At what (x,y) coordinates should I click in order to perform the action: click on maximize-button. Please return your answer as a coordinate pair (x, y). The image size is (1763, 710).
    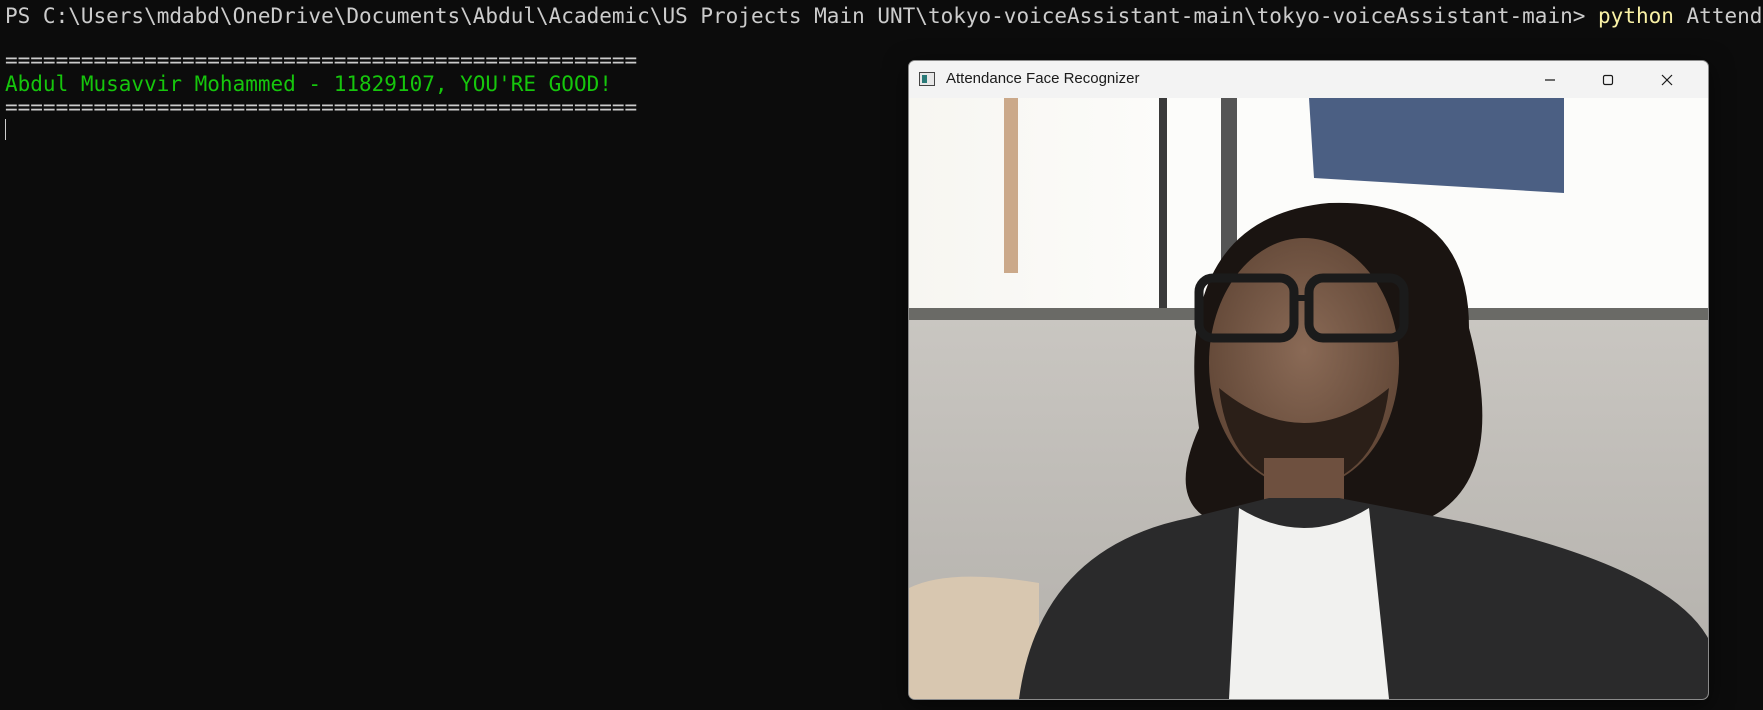
    Looking at the image, I should click on (1608, 79).